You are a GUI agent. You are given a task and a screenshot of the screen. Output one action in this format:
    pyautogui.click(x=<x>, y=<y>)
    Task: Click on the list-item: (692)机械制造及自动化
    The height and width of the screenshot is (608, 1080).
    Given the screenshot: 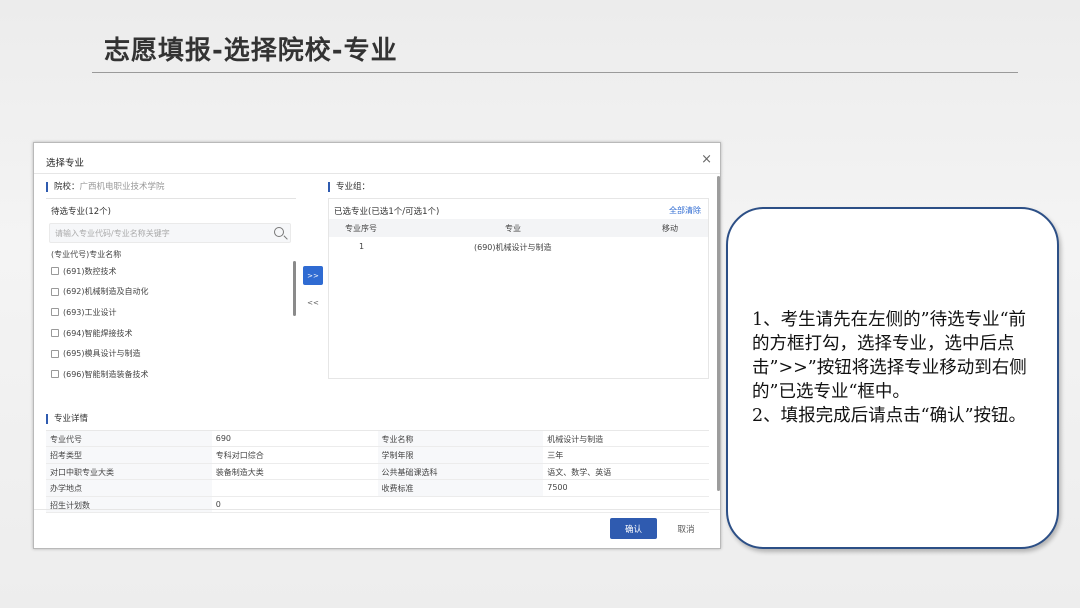 What is the action you would take?
    pyautogui.click(x=171, y=292)
    